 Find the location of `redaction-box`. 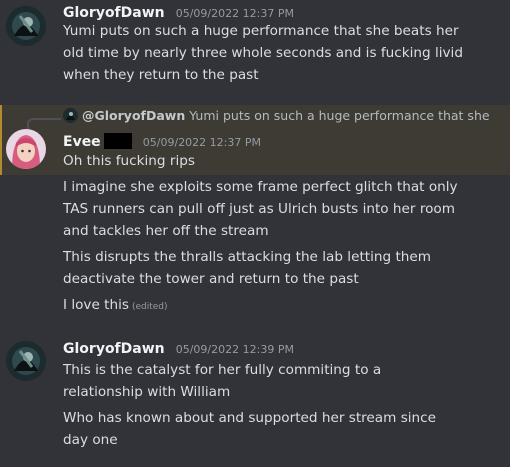

redaction-box is located at coordinates (117, 141).